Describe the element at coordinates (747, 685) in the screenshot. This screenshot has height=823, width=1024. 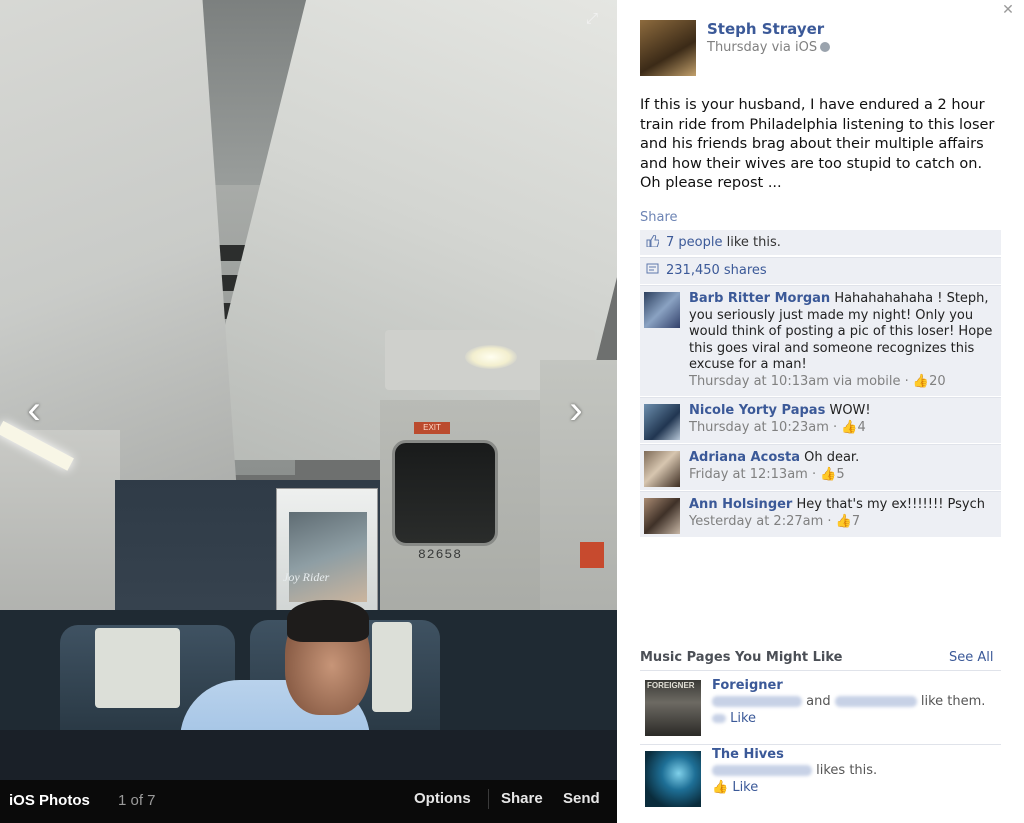
I see `page-name: Foreigner` at that location.